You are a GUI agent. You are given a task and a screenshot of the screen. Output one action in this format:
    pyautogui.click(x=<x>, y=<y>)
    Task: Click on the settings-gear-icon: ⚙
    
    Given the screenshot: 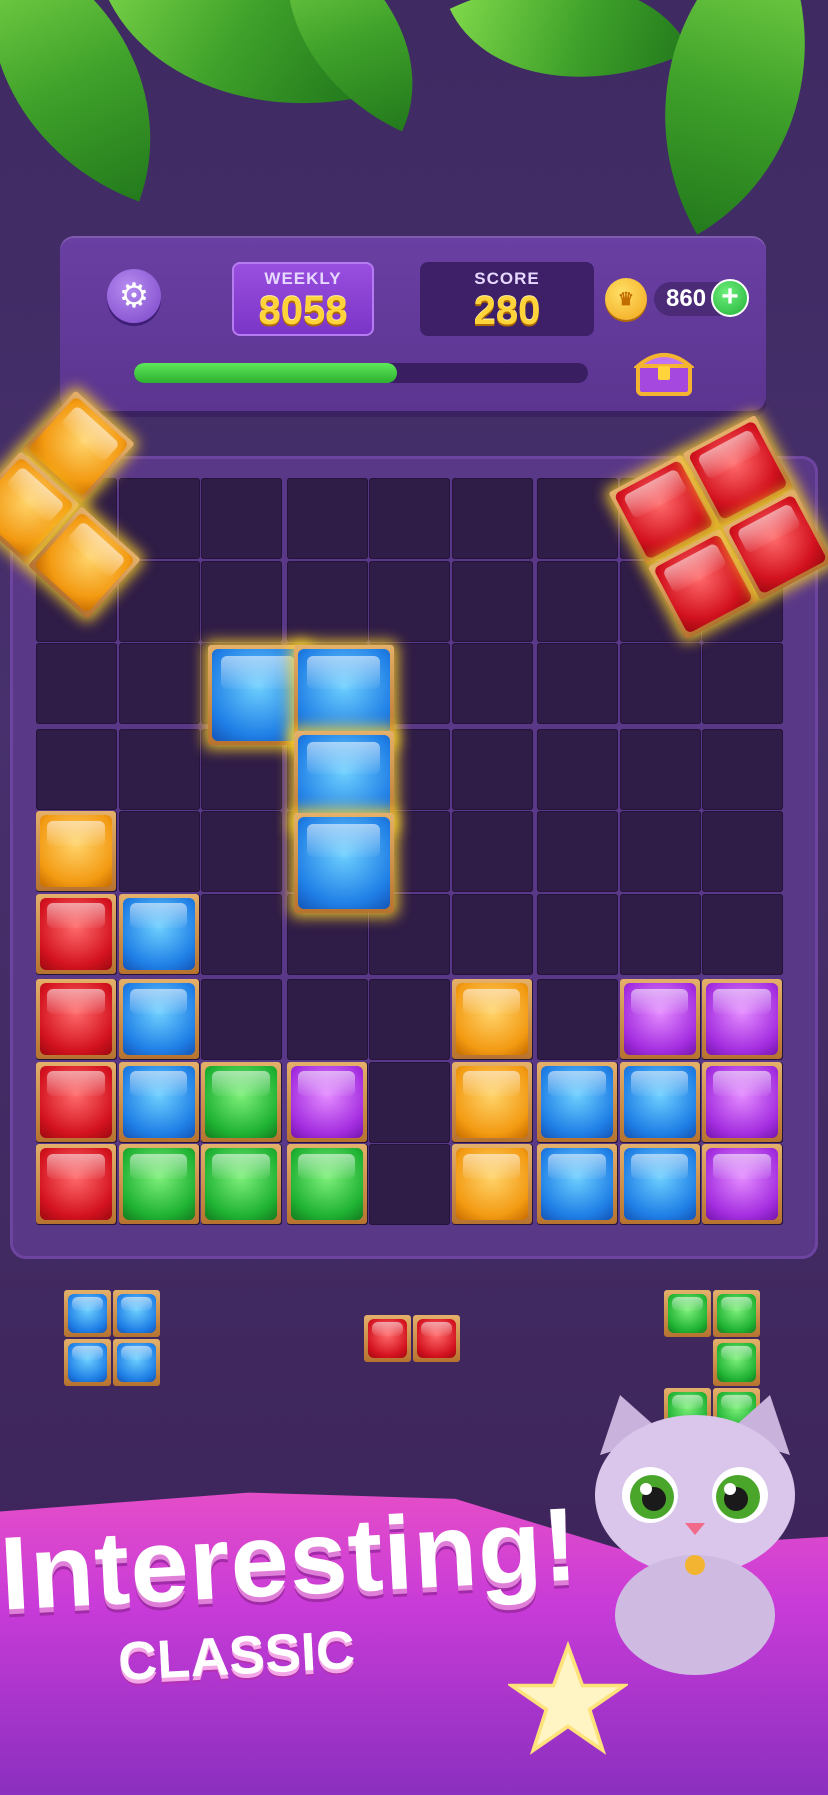 What is the action you would take?
    pyautogui.click(x=134, y=296)
    